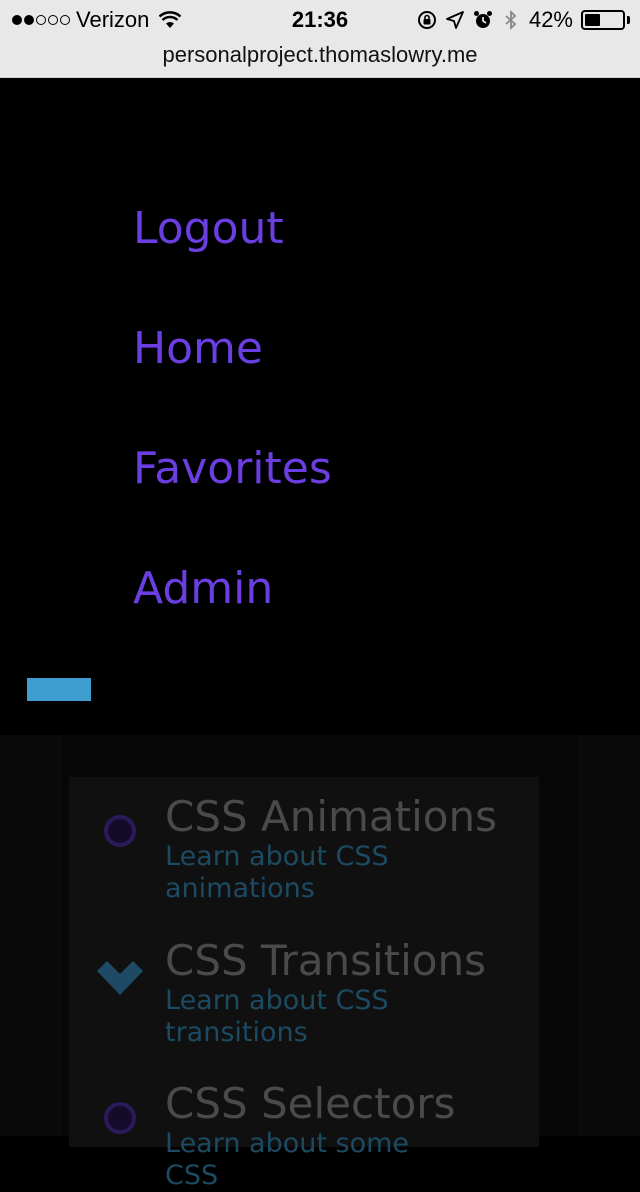 This screenshot has width=640, height=1192. I want to click on alarm-icon, so click(482, 19).